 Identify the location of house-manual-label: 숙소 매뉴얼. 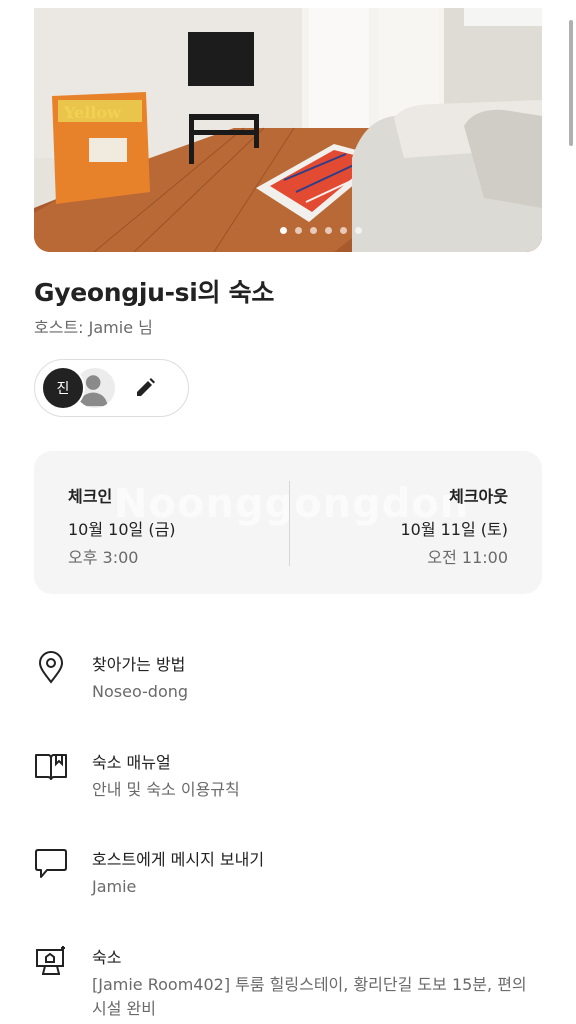
(131, 762).